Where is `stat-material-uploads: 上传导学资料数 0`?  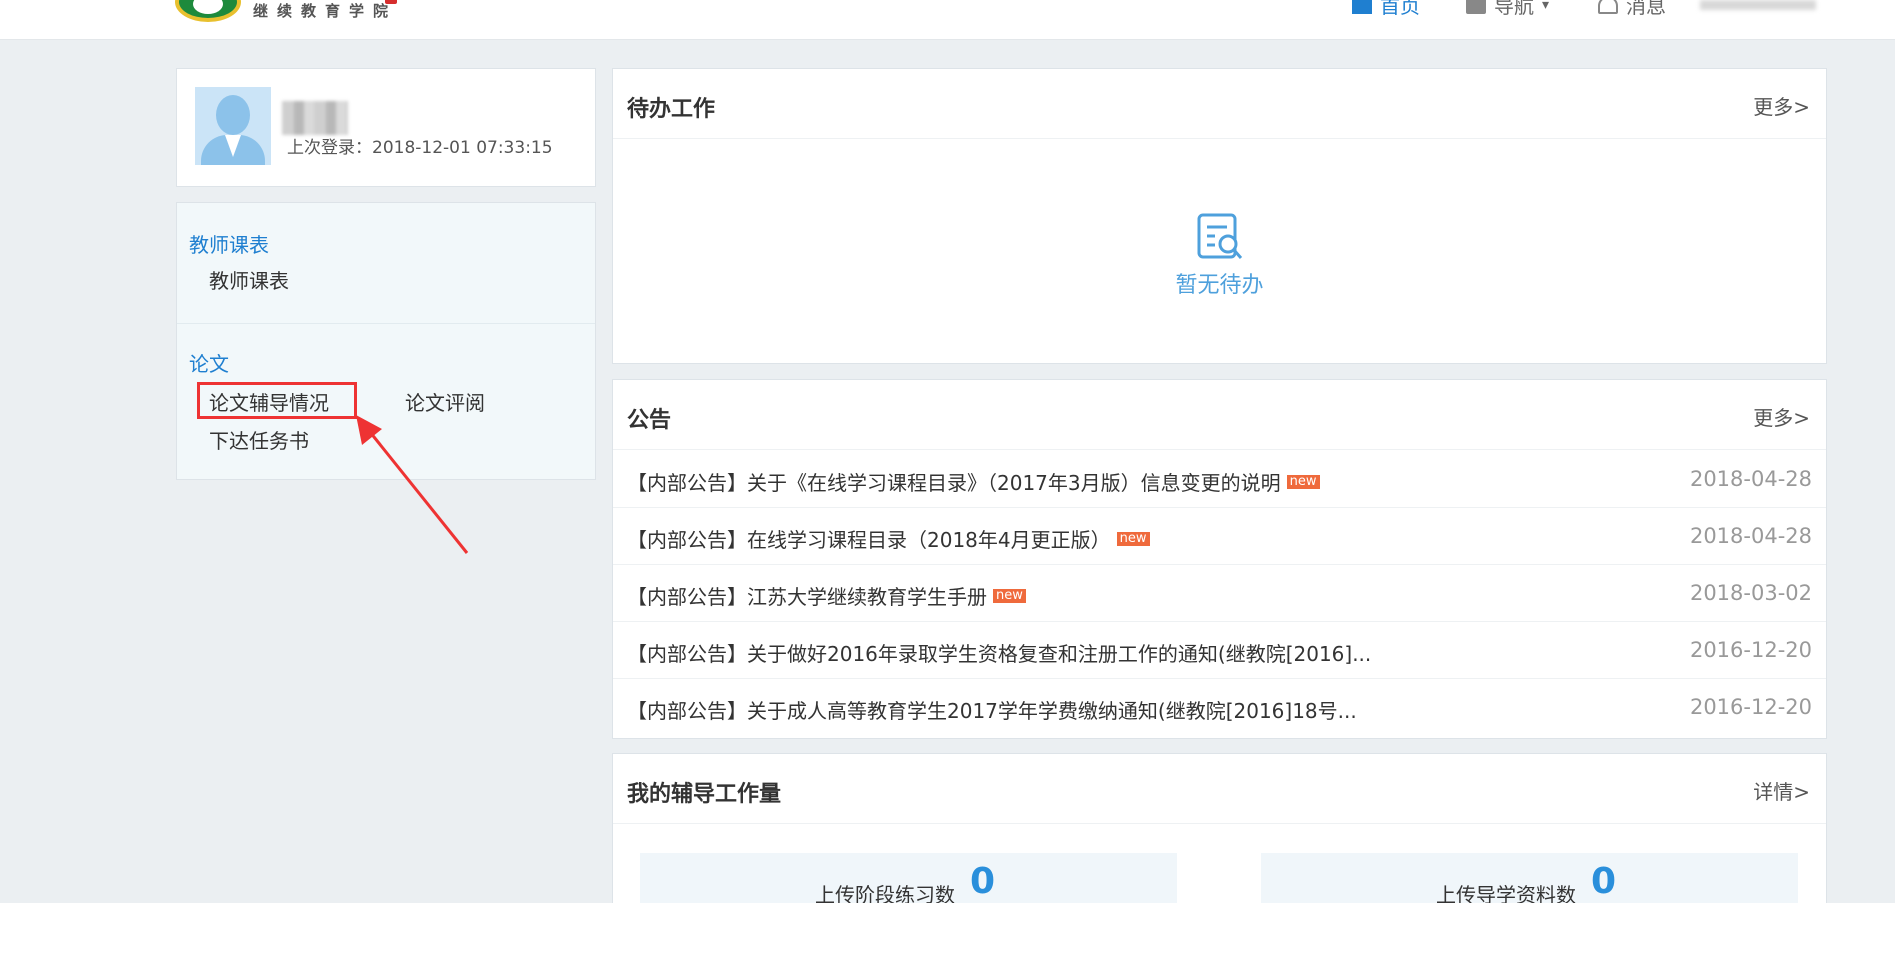 stat-material-uploads: 上传导学资料数 0 is located at coordinates (1529, 878).